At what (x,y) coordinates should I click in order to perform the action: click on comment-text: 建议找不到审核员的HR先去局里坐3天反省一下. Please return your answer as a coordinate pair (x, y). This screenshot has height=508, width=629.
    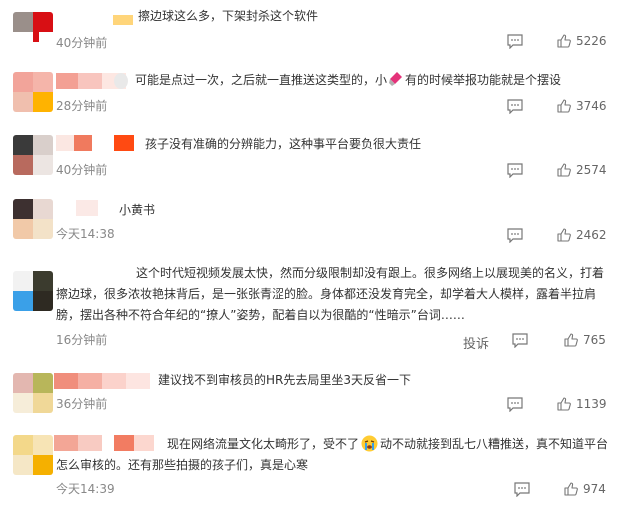
    Looking at the image, I should click on (284, 380).